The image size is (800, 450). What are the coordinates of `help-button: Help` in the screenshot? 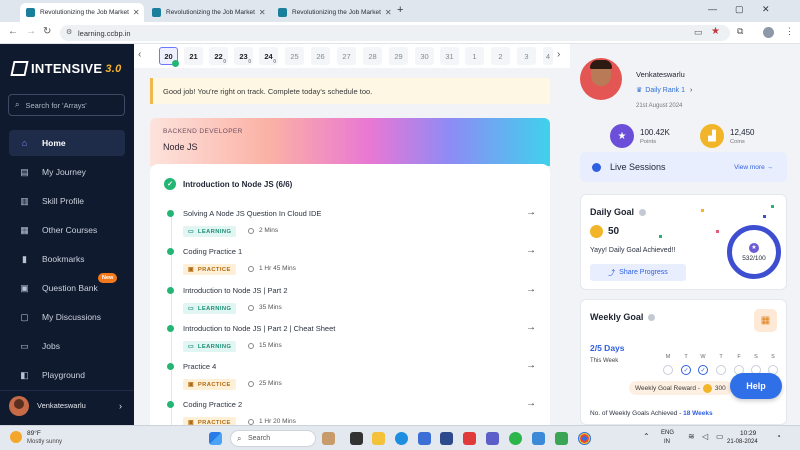 It's located at (756, 386).